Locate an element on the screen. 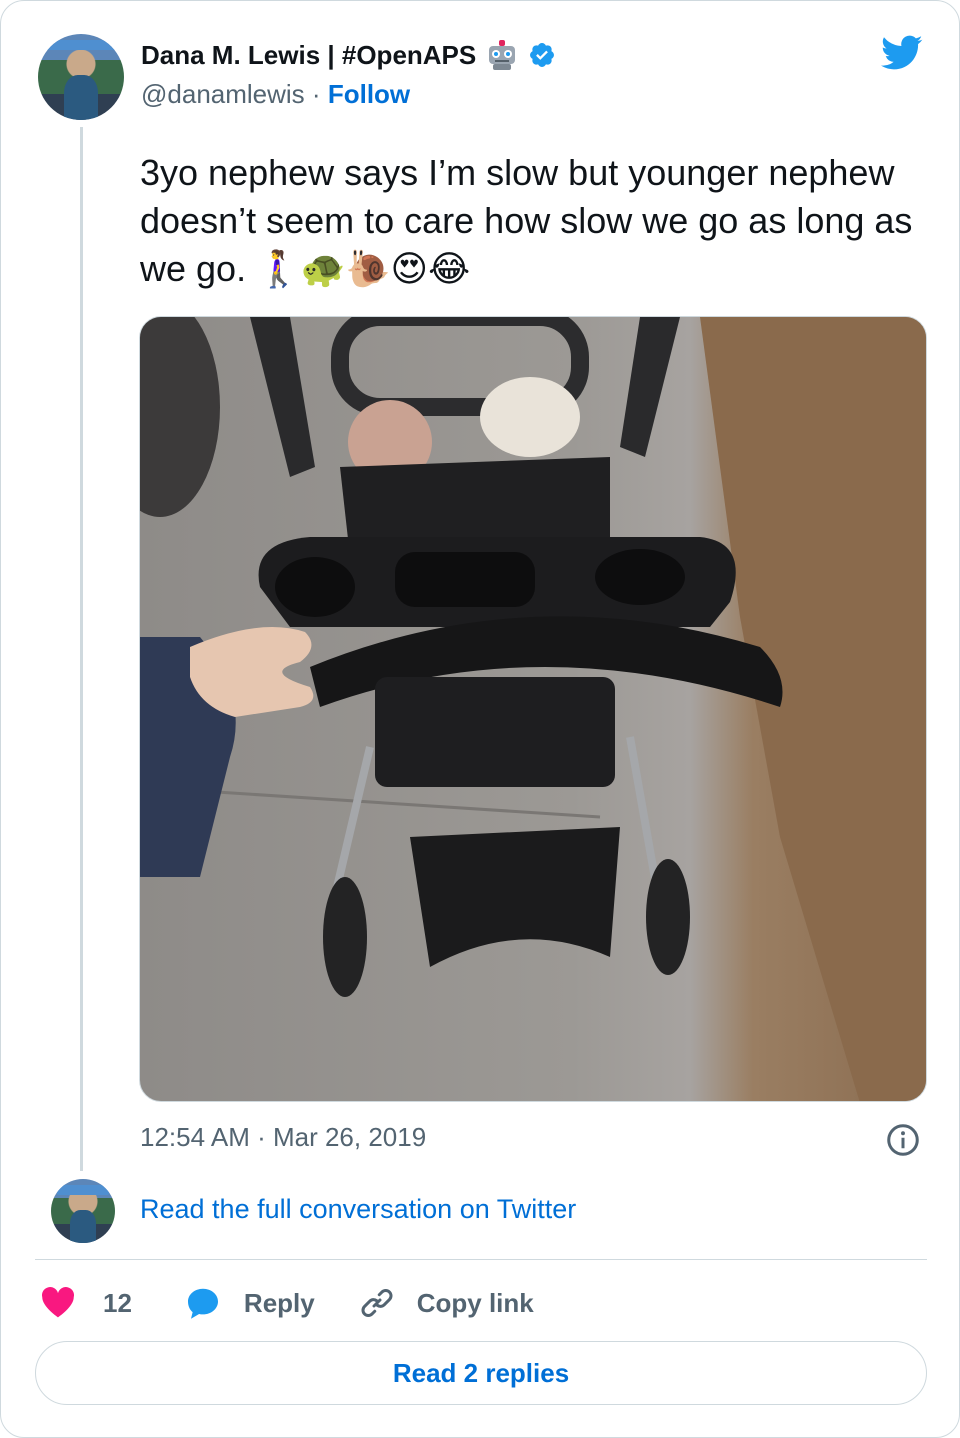 The height and width of the screenshot is (1438, 960). verified-badge-icon is located at coordinates (542, 55).